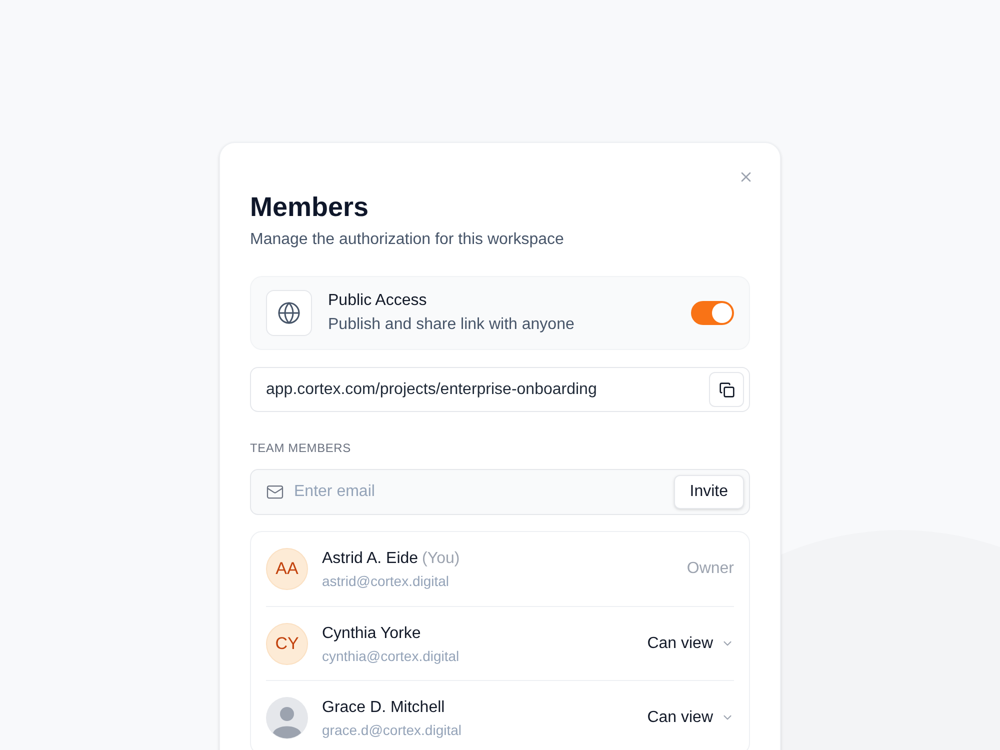  What do you see at coordinates (378, 301) in the screenshot?
I see `public-access-title: Public Access` at bounding box center [378, 301].